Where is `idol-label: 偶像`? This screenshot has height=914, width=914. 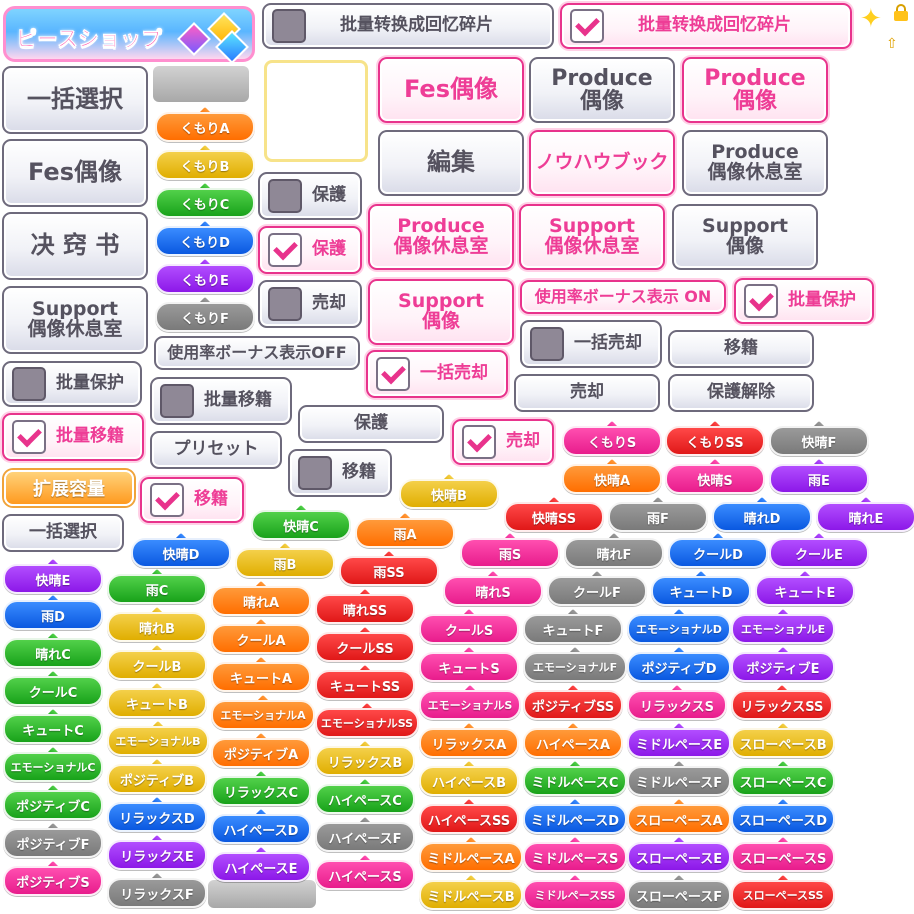 idol-label: 偶像 is located at coordinates (601, 101).